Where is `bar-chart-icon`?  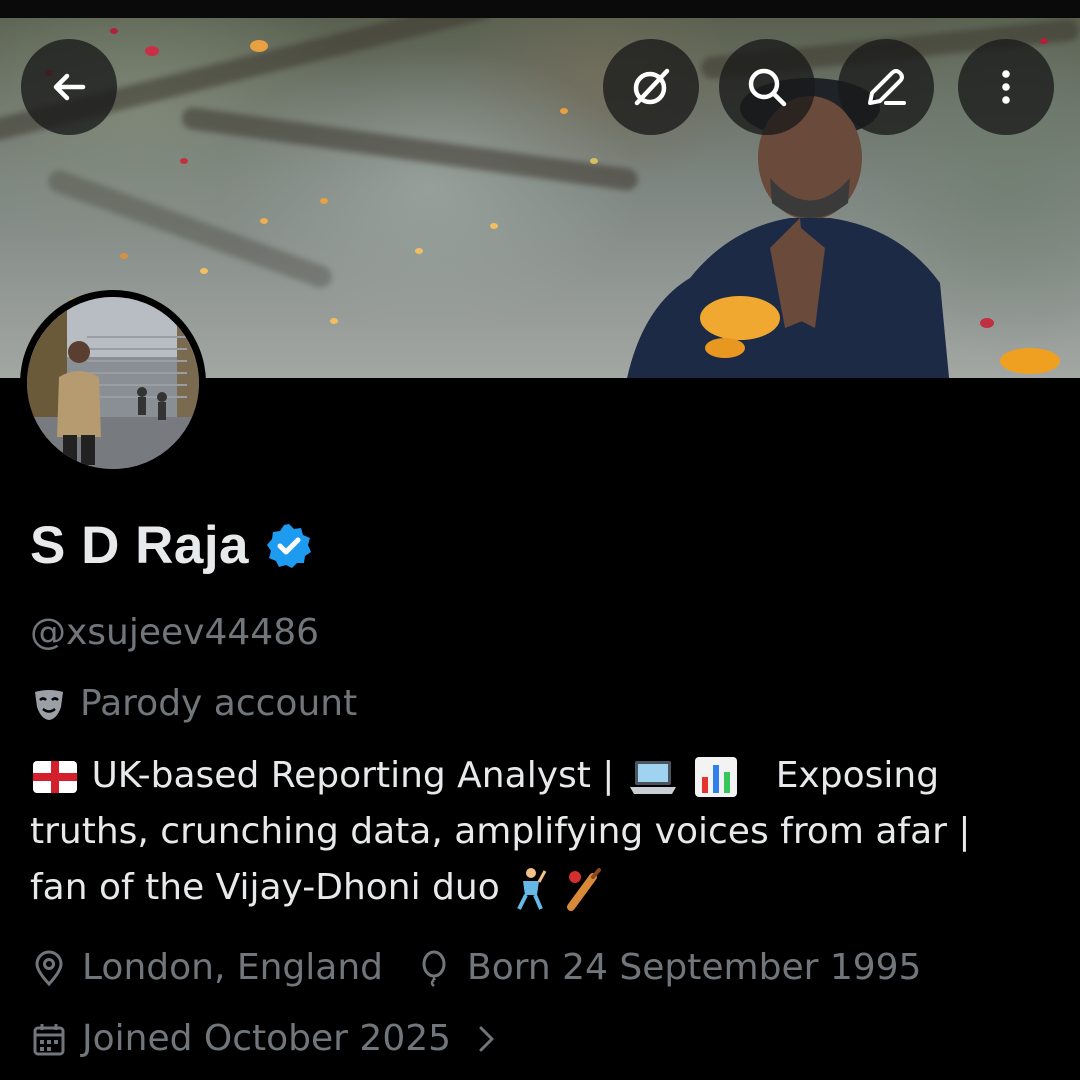
bar-chart-icon is located at coordinates (716, 777).